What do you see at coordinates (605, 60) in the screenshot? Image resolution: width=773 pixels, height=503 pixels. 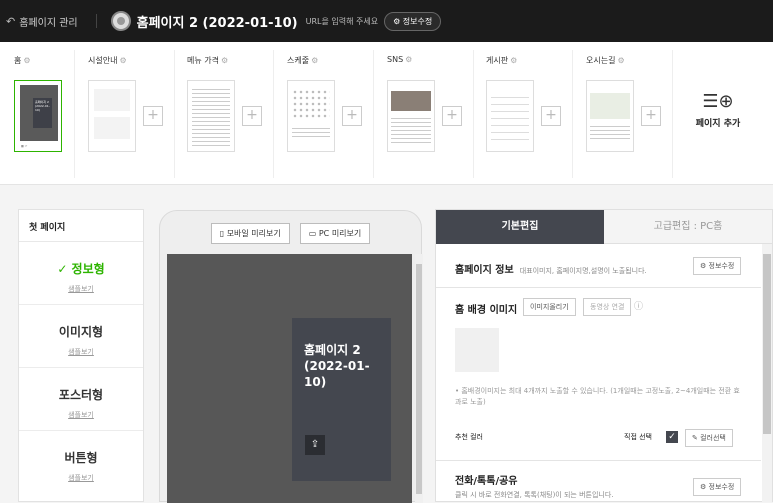 I see `page-name: 오시는길 ⚙` at bounding box center [605, 60].